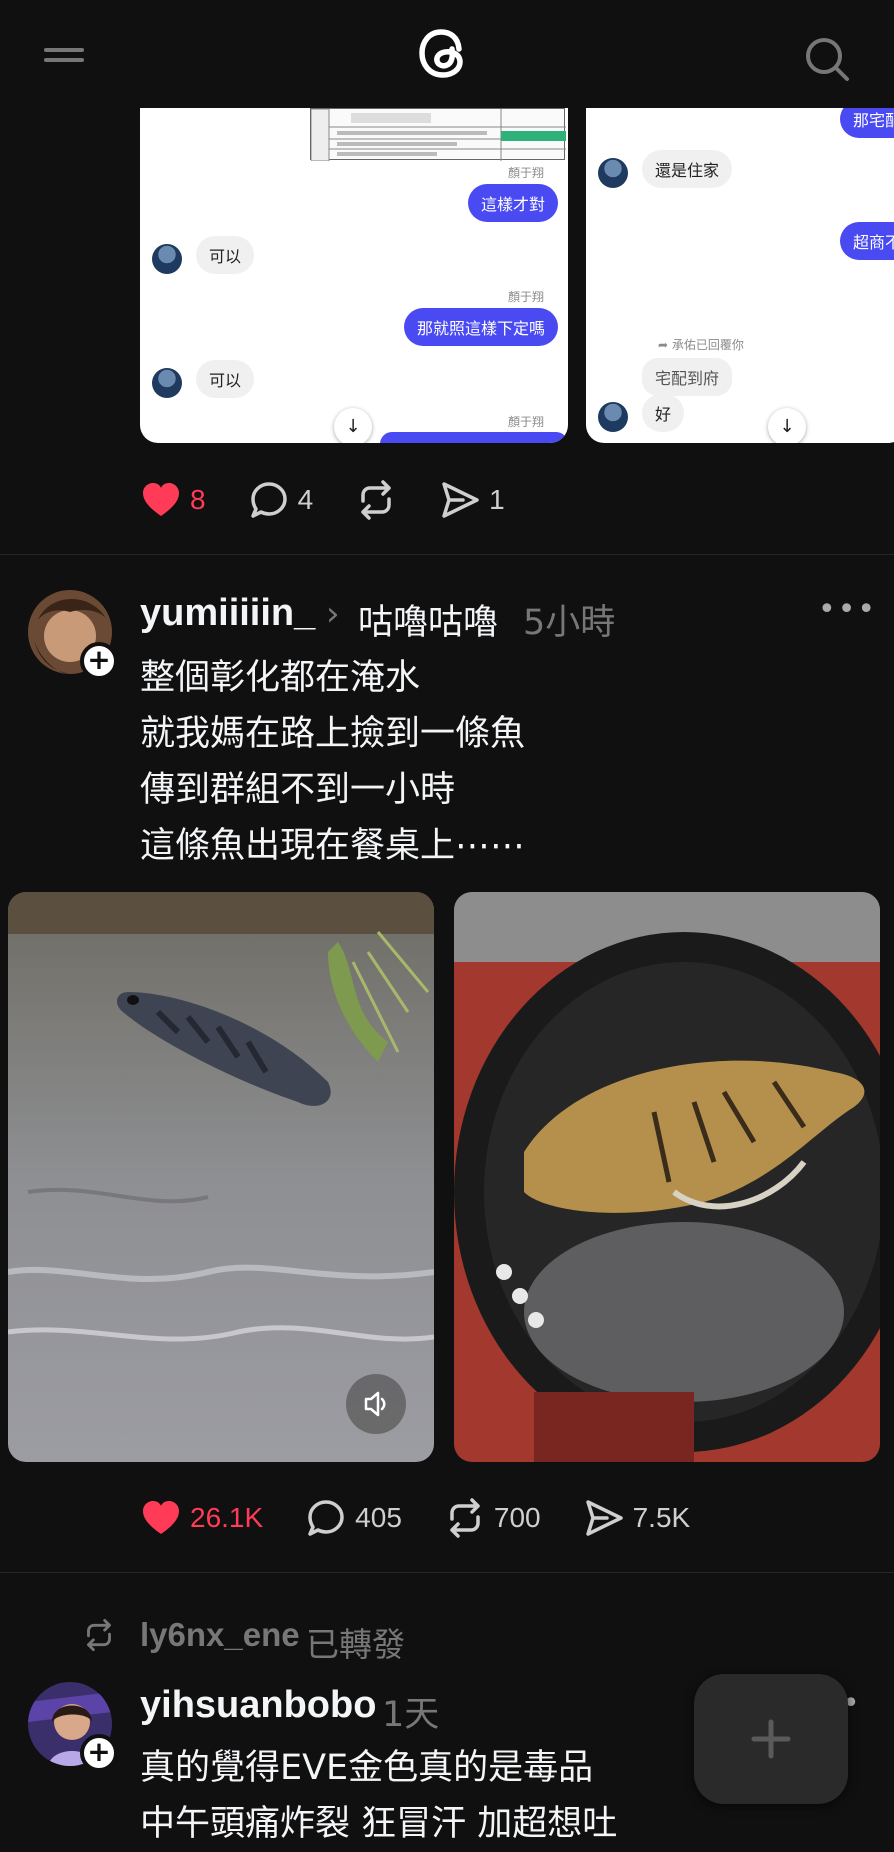  What do you see at coordinates (411, 1715) in the screenshot?
I see `post-time: 1天` at bounding box center [411, 1715].